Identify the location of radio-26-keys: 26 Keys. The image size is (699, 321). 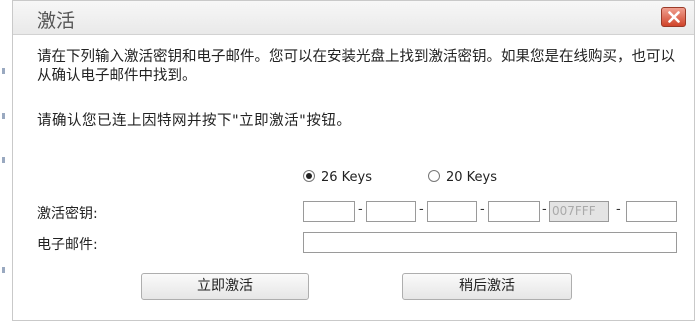
(337, 177).